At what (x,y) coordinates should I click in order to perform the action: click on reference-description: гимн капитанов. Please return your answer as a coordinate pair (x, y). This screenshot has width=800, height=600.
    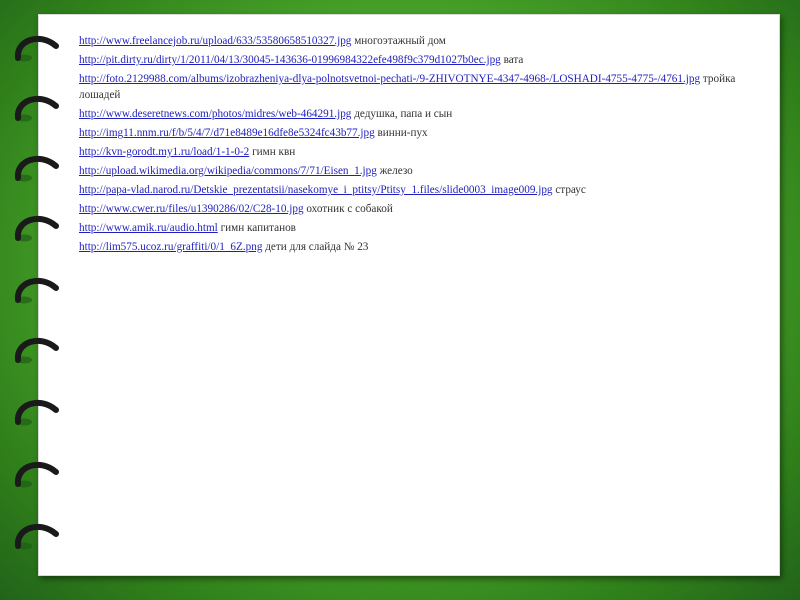
    Looking at the image, I should click on (258, 228).